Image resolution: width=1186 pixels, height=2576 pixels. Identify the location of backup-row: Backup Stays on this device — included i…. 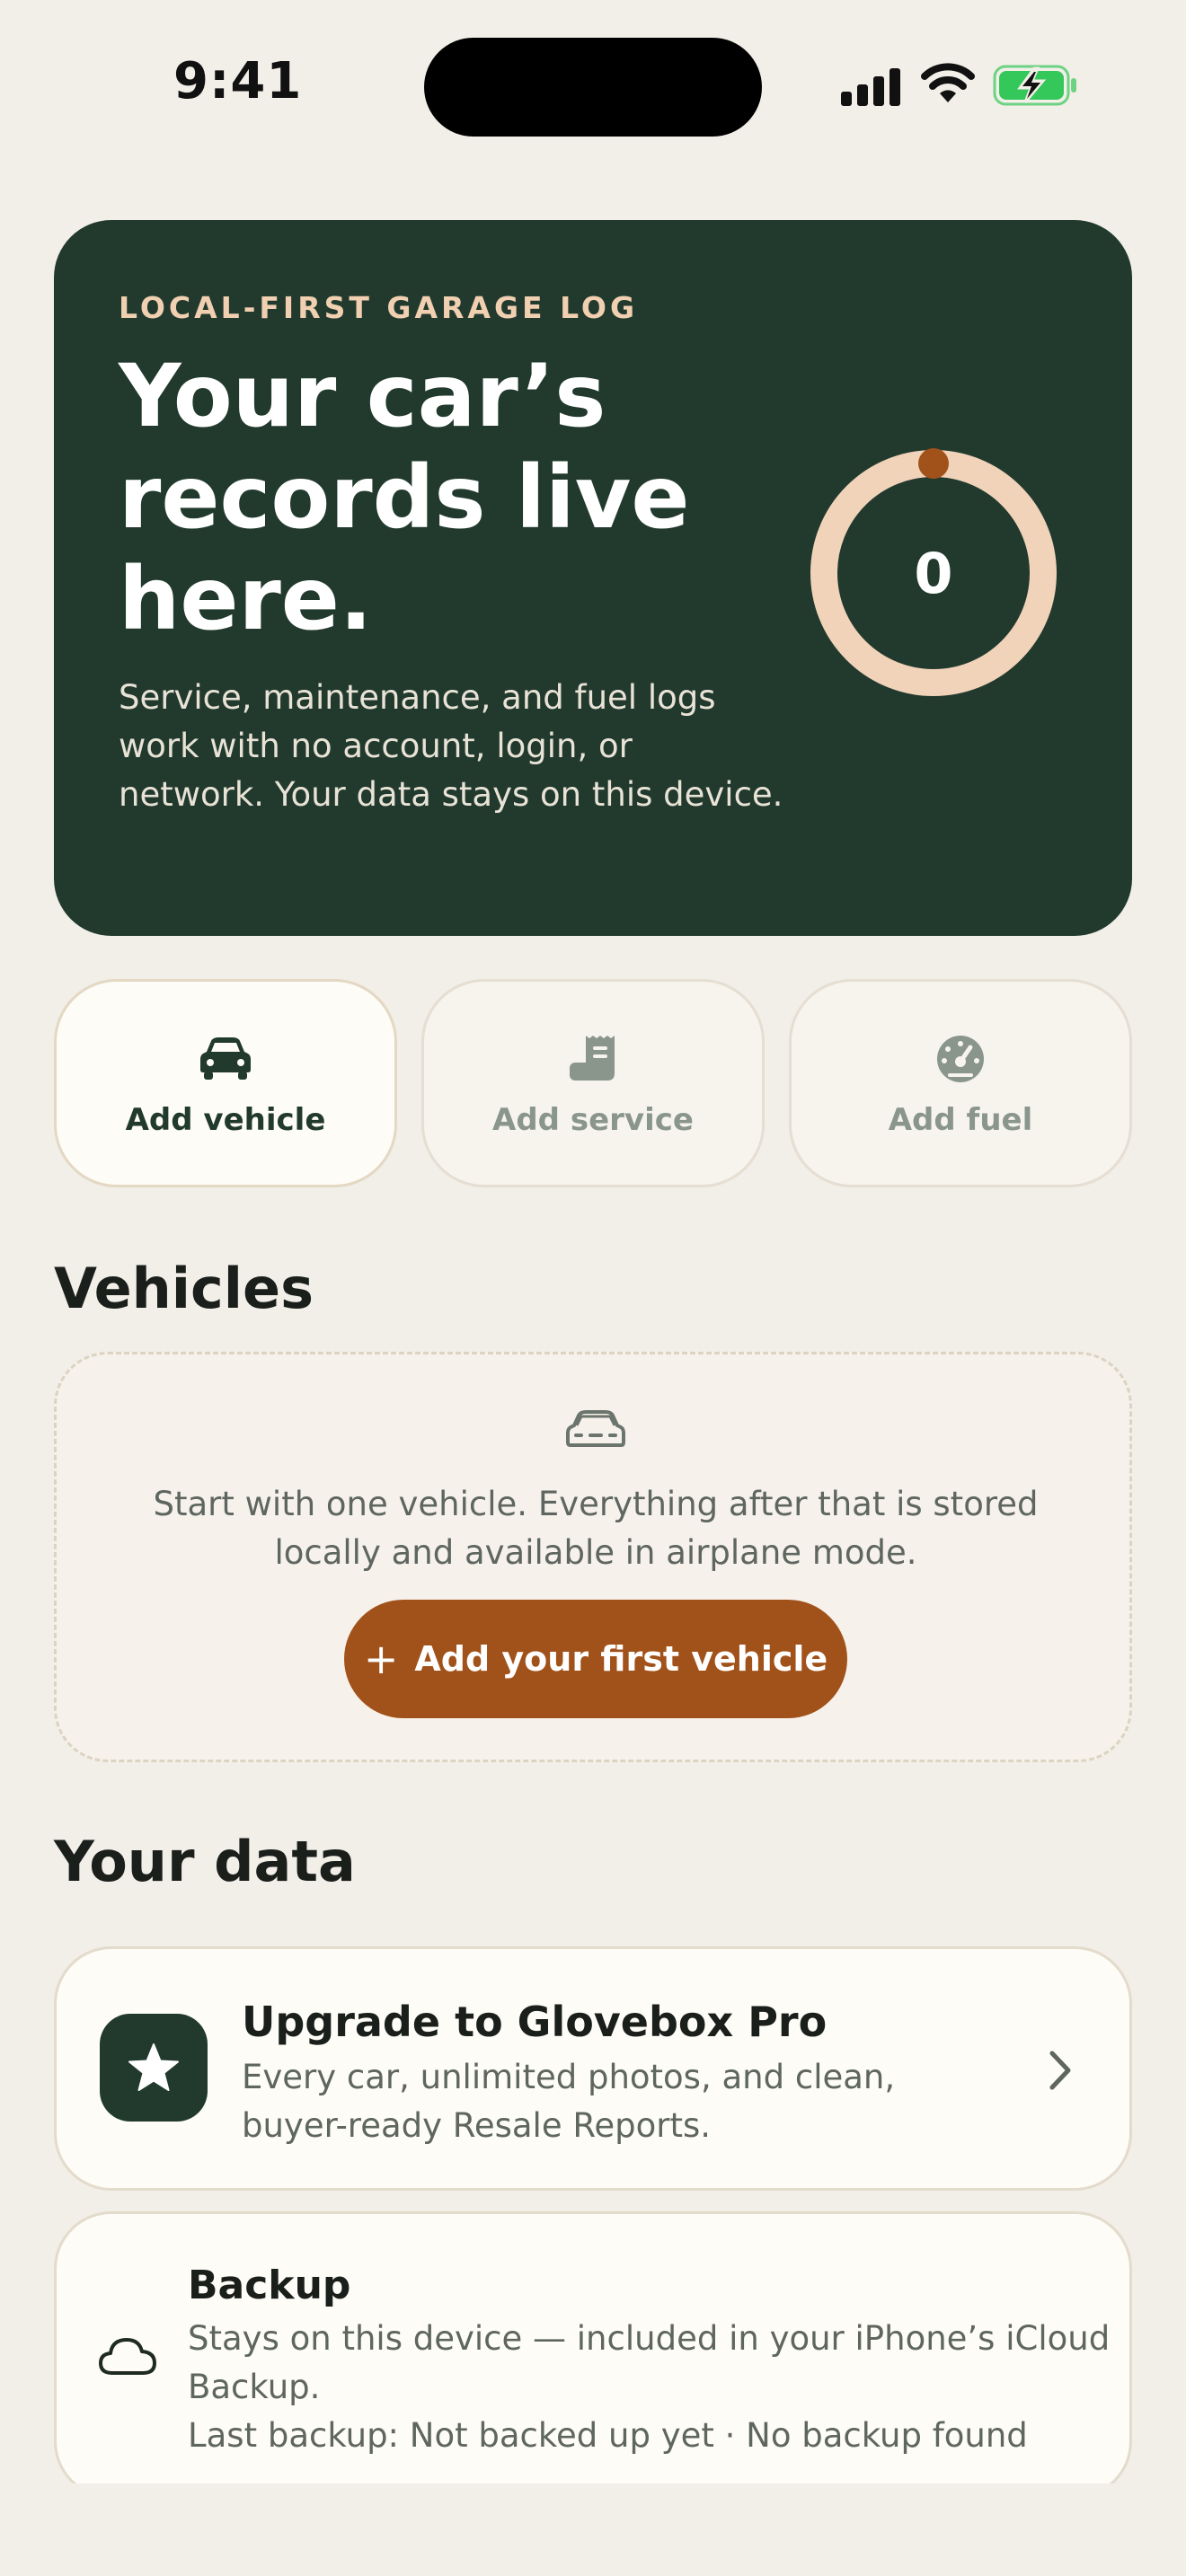
(593, 2355).